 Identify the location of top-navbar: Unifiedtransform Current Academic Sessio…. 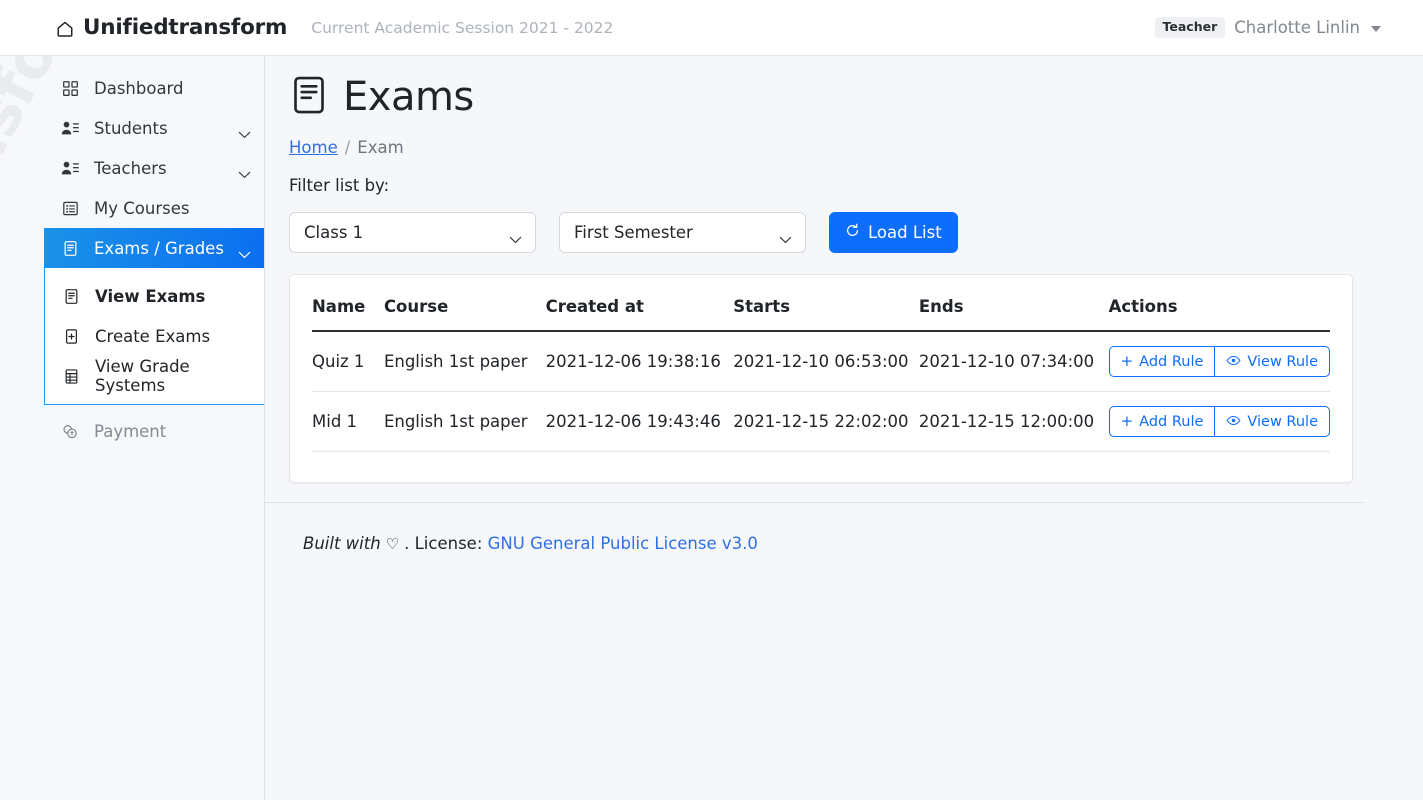
(711, 28).